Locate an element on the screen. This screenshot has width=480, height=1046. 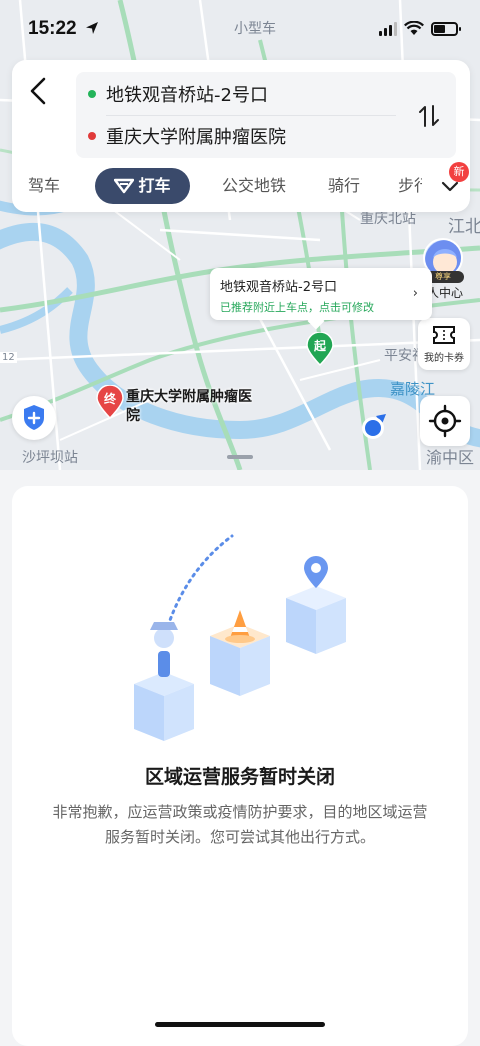
map-label-edge-right: 江北 is located at coordinates (464, 227).